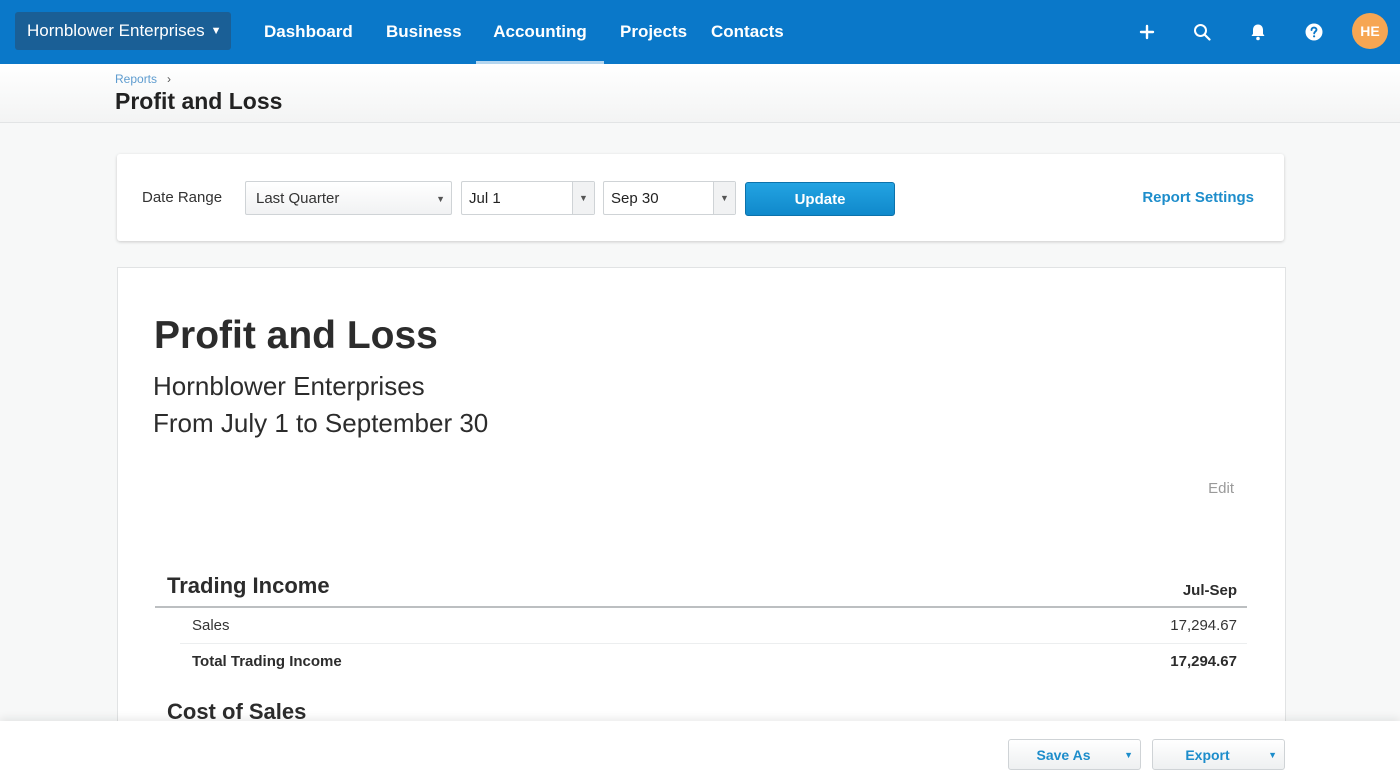  What do you see at coordinates (289, 386) in the screenshot?
I see `report-organisation: Hornblower Enterprises` at bounding box center [289, 386].